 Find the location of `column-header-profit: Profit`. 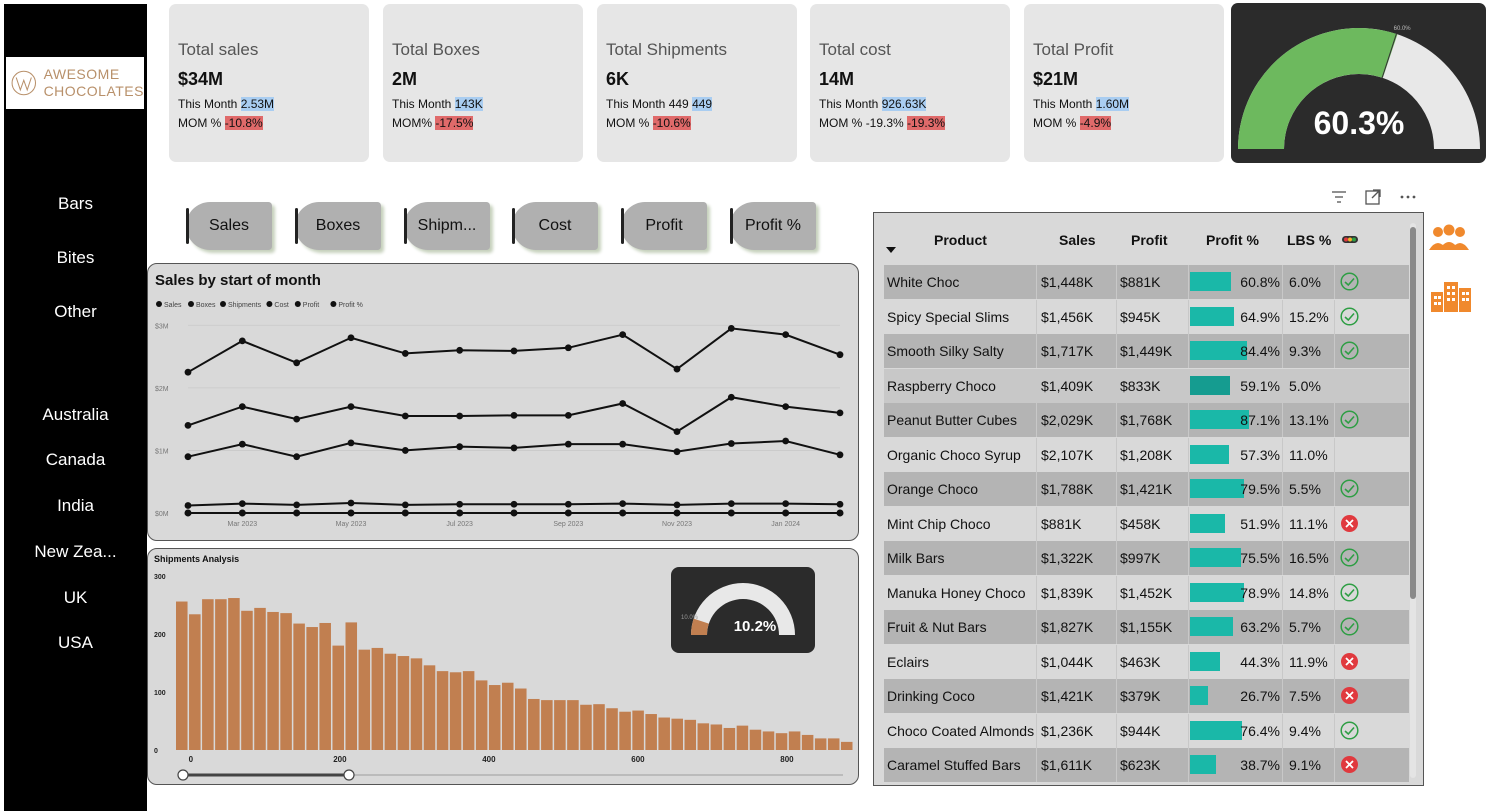

column-header-profit: Profit is located at coordinates (1149, 240).